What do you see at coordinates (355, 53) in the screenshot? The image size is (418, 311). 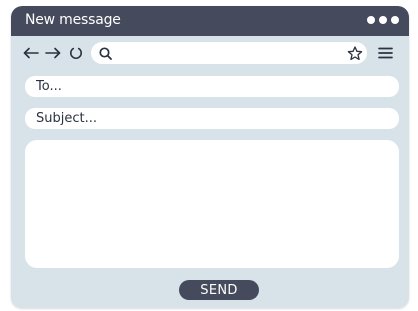 I see `star-icon` at bounding box center [355, 53].